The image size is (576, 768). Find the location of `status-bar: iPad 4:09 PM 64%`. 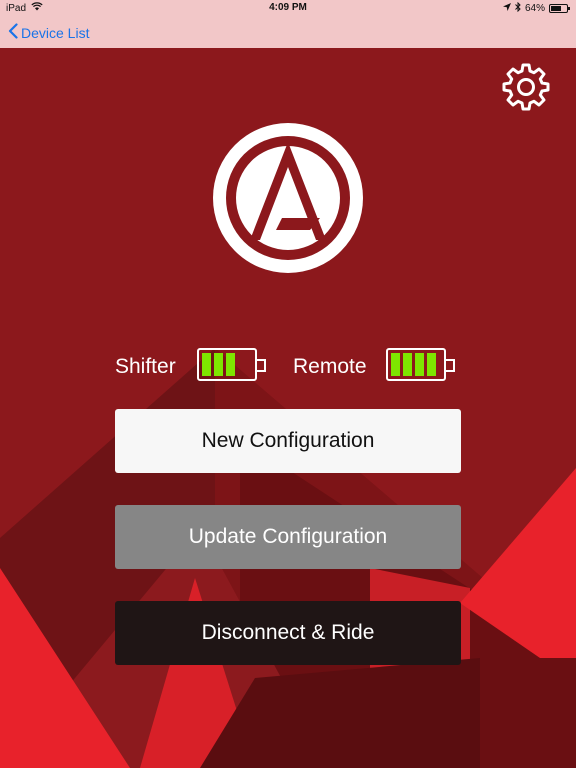

status-bar: iPad 4:09 PM 64% is located at coordinates (288, 8).